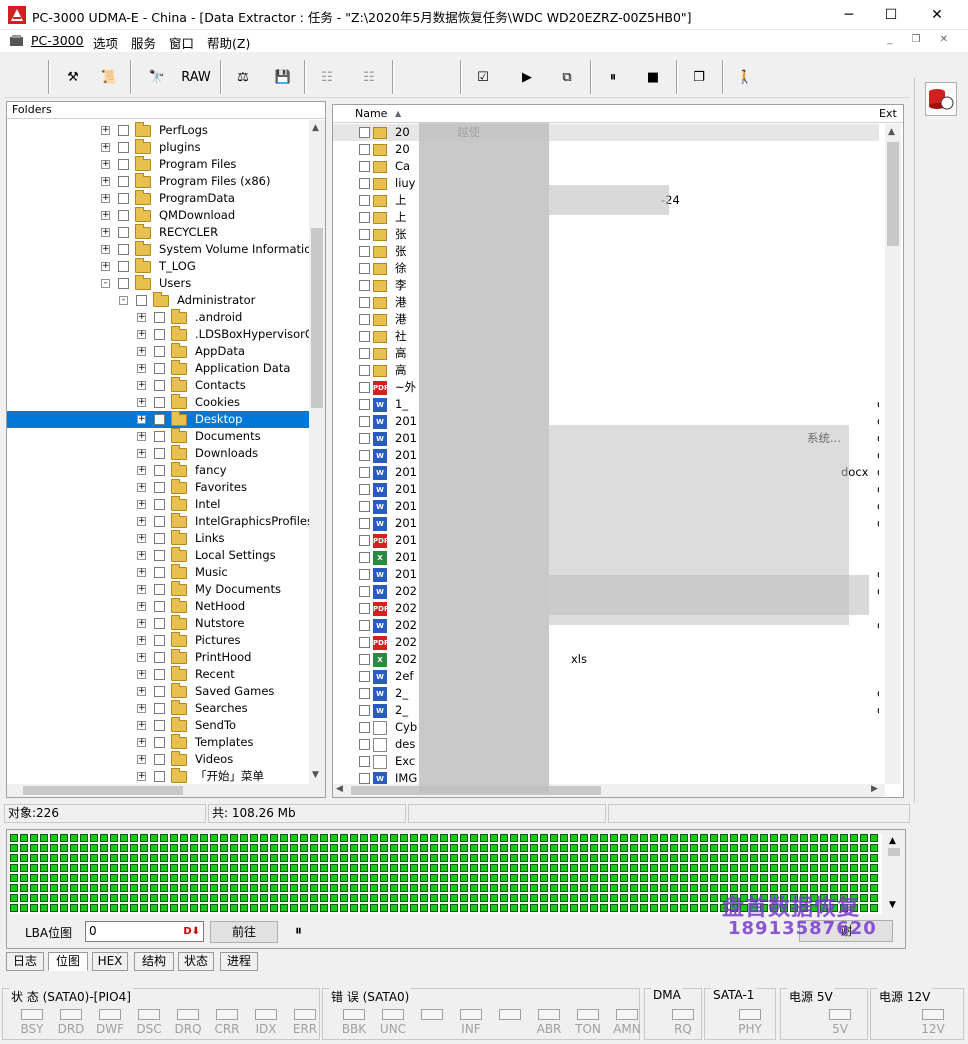  I want to click on folder-tree-item: + Pictures, so click(158, 640).